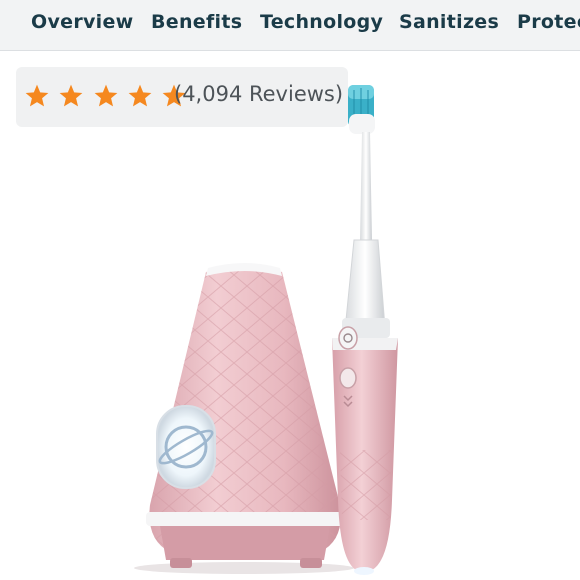  What do you see at coordinates (258, 94) in the screenshot?
I see `review-count-link: (4,094 Reviews)` at bounding box center [258, 94].